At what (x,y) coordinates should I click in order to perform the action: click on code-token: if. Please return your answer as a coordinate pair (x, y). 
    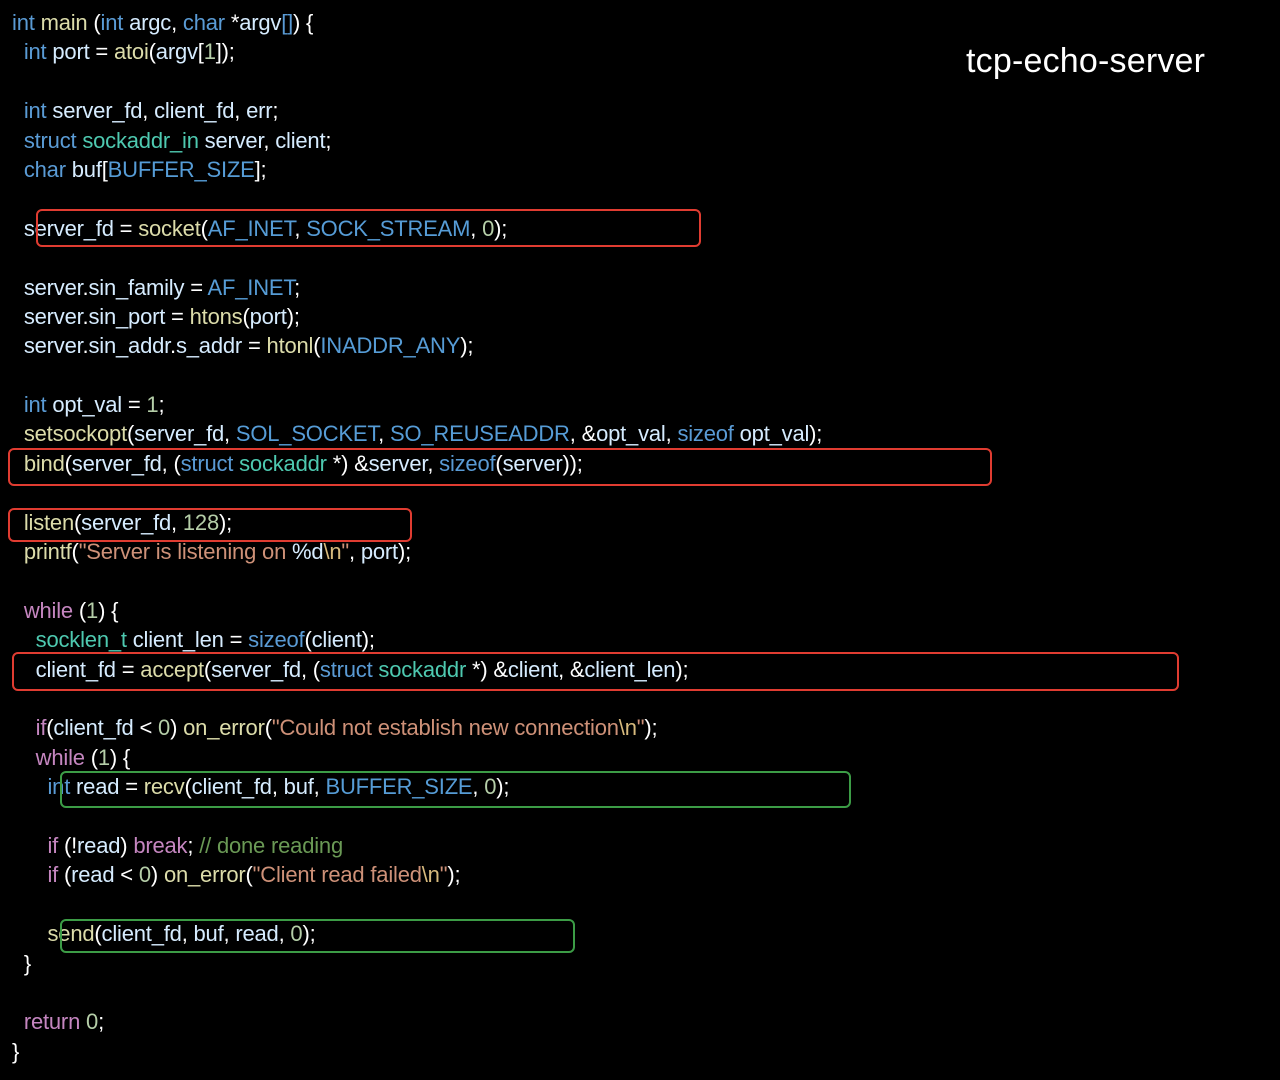
    Looking at the image, I should click on (55, 845).